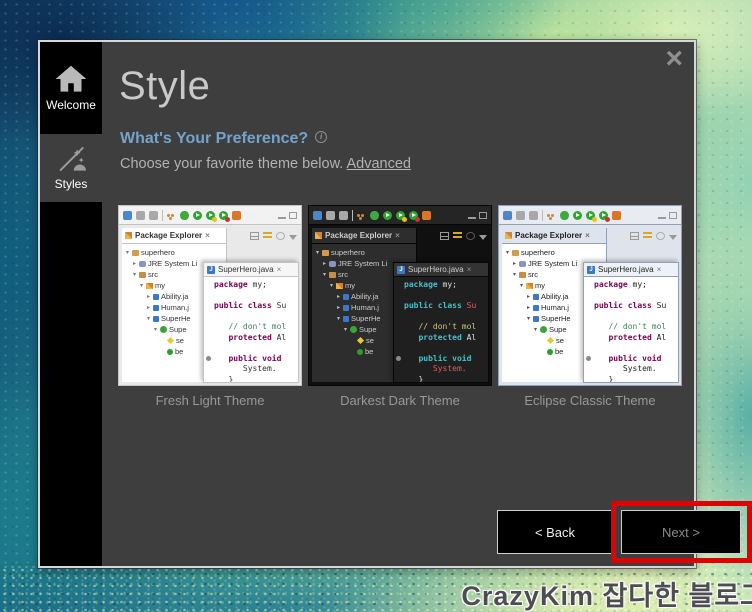  I want to click on ide-toolbar, so click(590, 215).